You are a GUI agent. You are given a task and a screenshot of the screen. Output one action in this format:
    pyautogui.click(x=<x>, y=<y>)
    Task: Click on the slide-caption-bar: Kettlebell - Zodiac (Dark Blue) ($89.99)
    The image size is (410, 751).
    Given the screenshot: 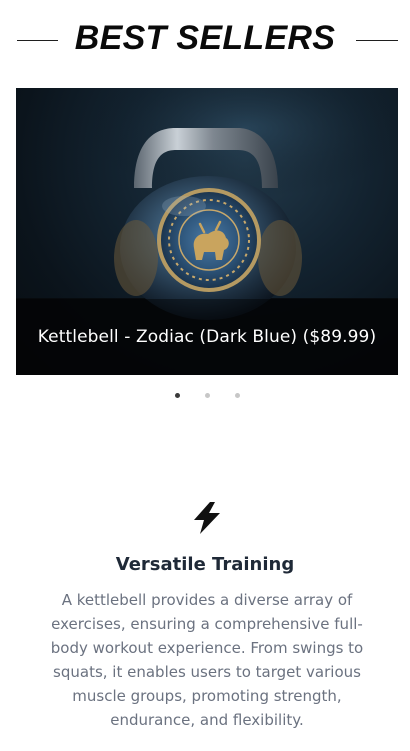 What is the action you would take?
    pyautogui.click(x=207, y=337)
    